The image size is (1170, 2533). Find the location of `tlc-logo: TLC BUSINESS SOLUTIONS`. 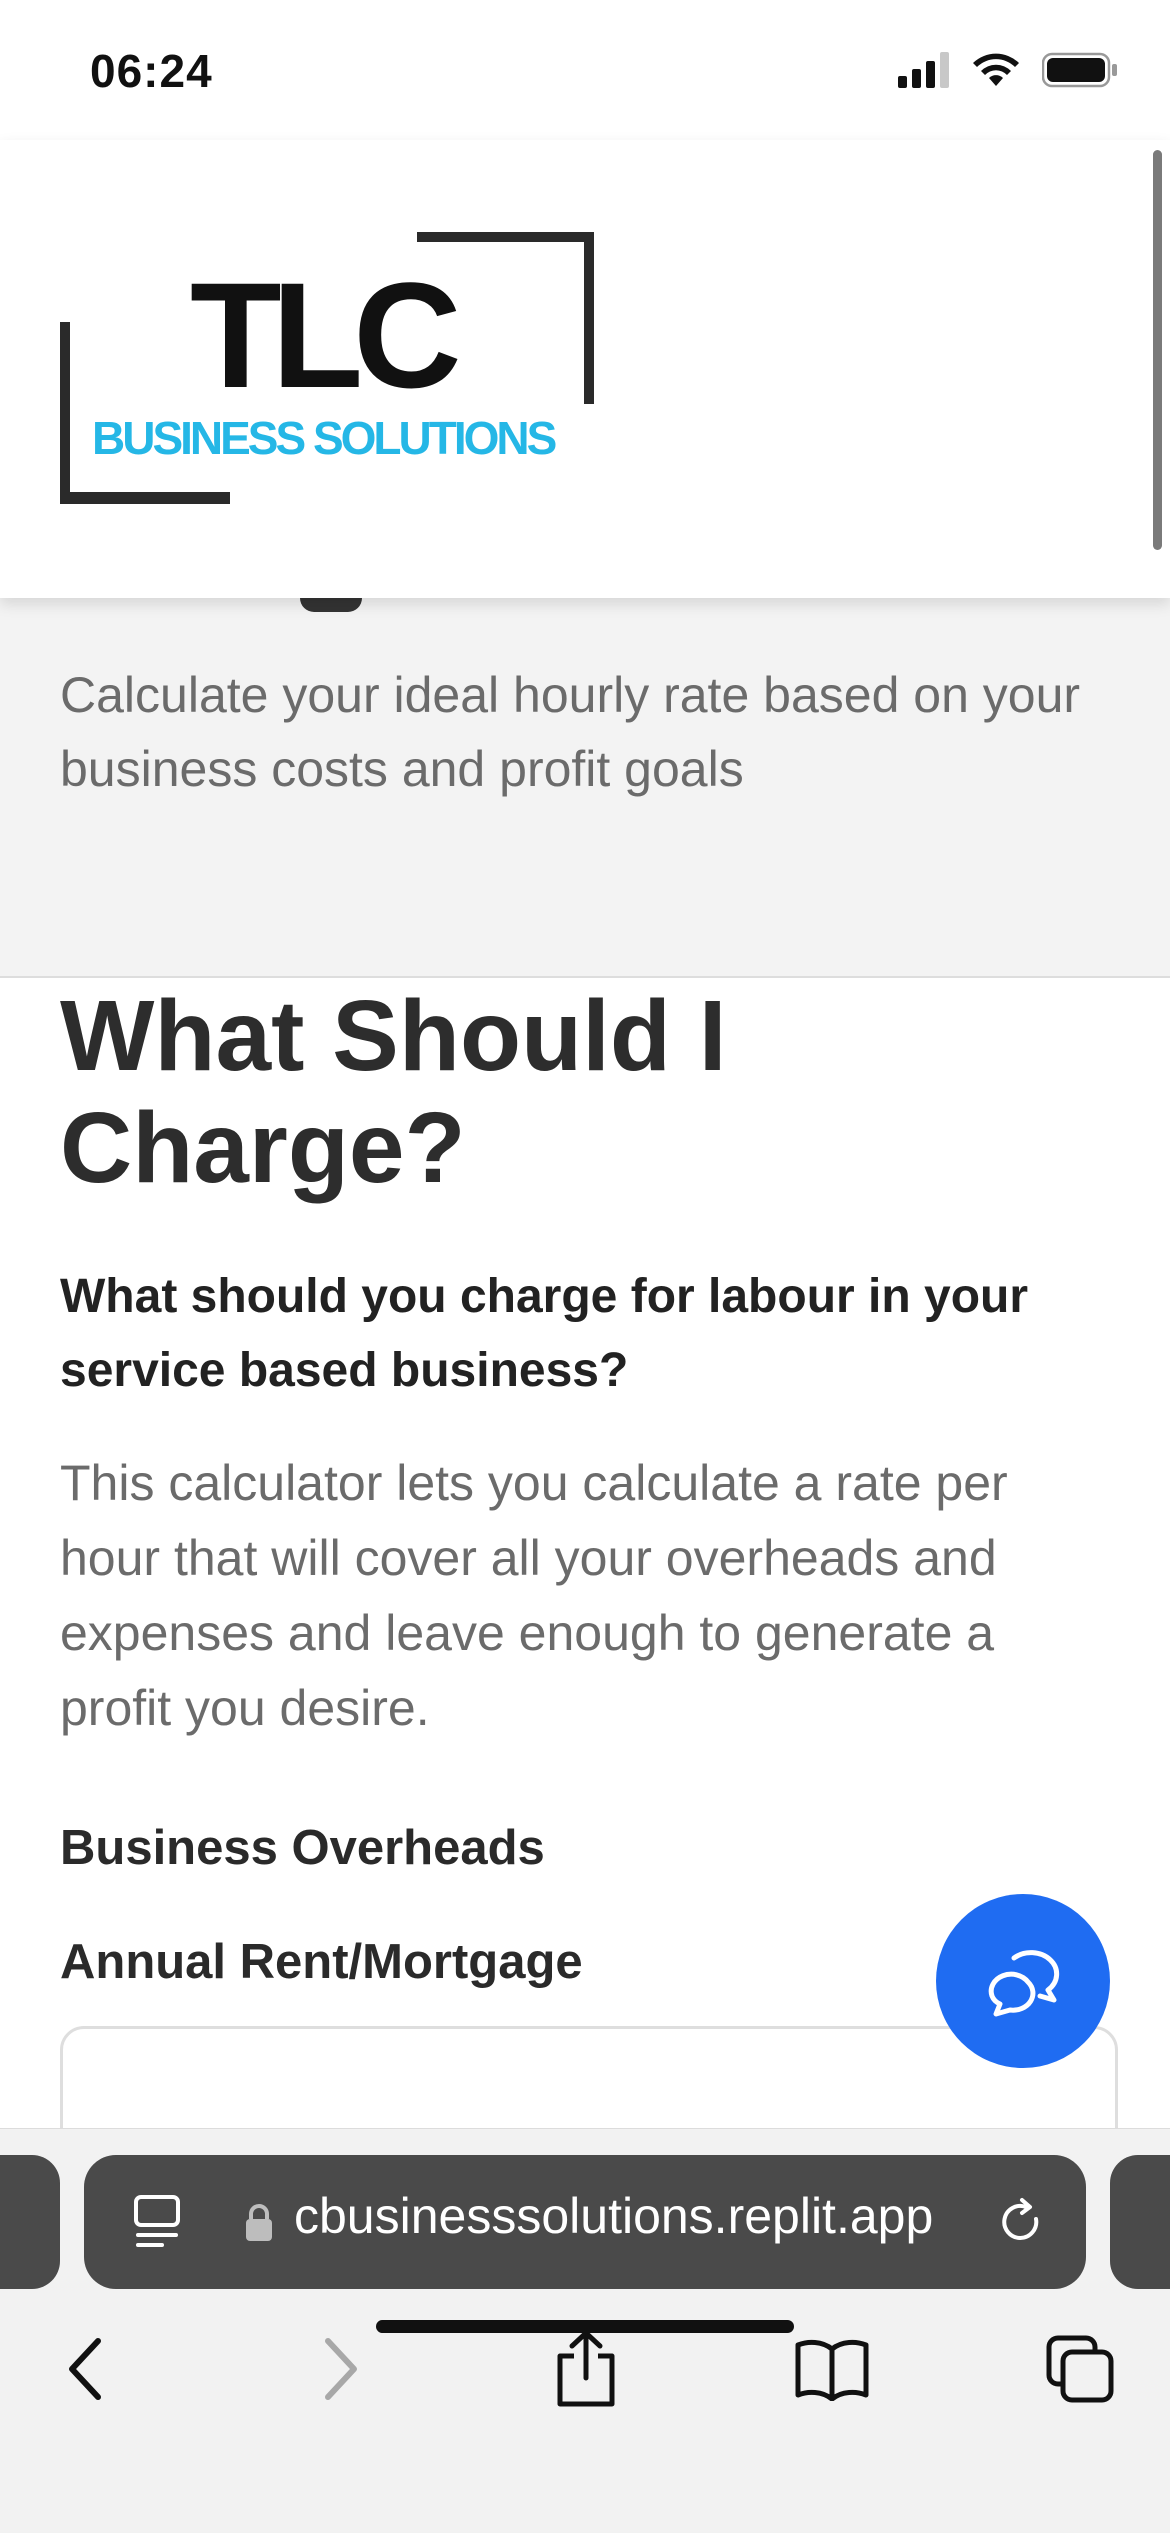

tlc-logo: TLC BUSINESS SOLUTIONS is located at coordinates (327, 368).